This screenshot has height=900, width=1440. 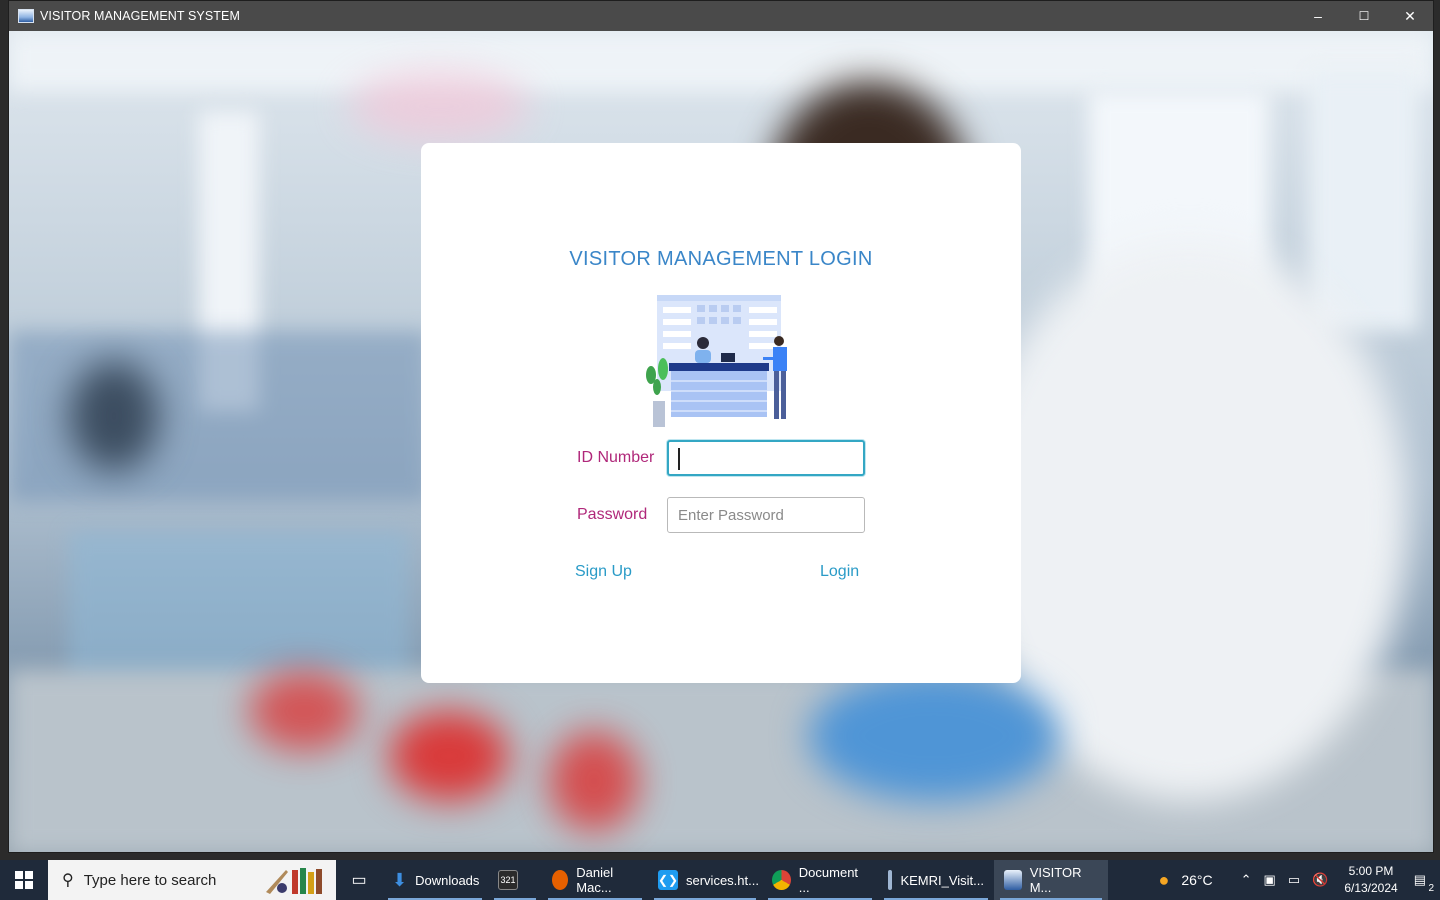 I want to click on search-icon: ⚲, so click(x=68, y=880).